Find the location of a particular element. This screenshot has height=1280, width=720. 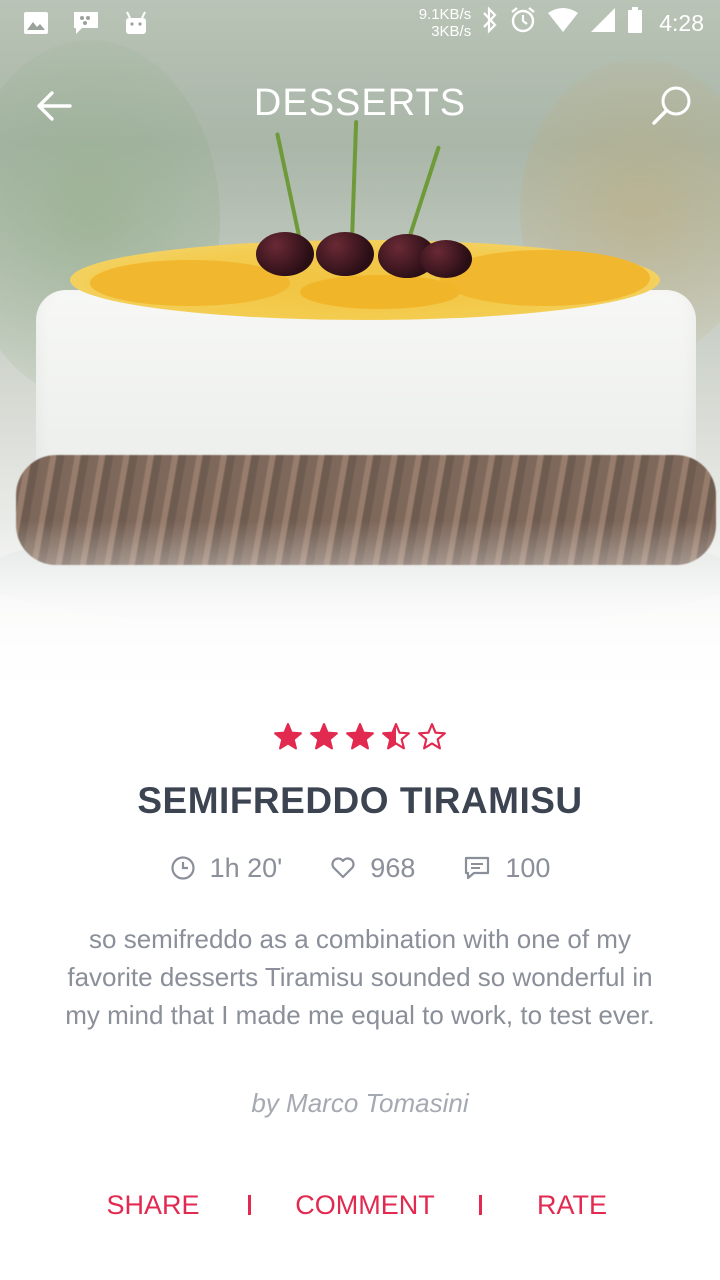

comments-count: 100 is located at coordinates (528, 867).